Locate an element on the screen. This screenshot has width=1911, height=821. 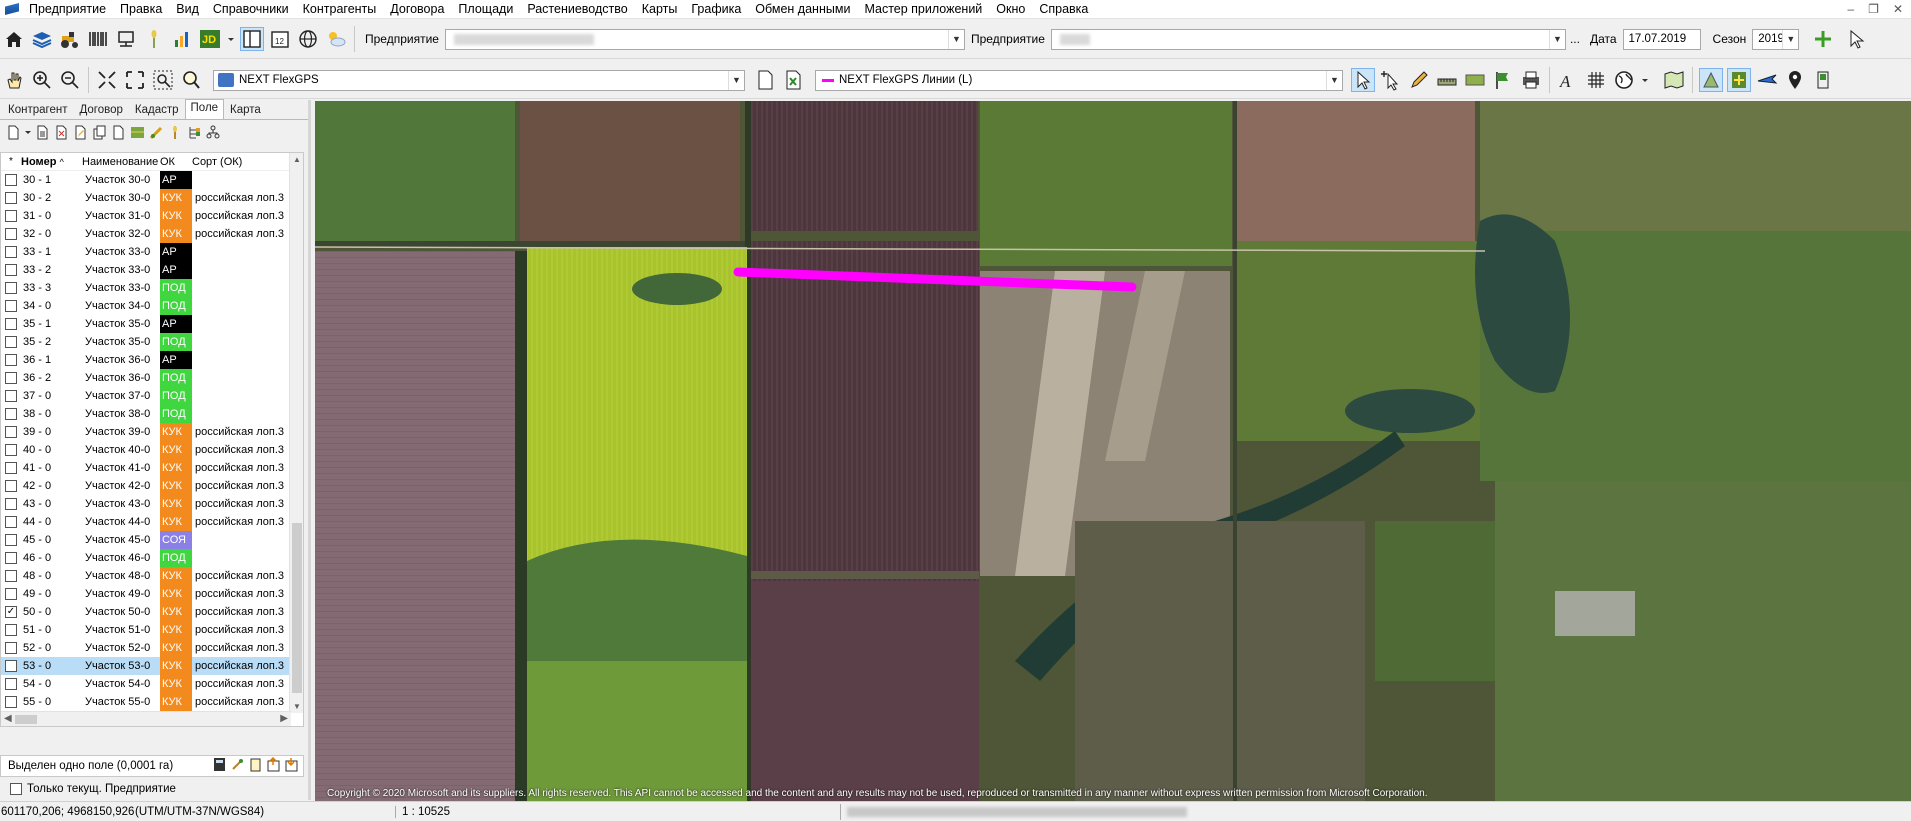
globe-icon is located at coordinates (308, 39).